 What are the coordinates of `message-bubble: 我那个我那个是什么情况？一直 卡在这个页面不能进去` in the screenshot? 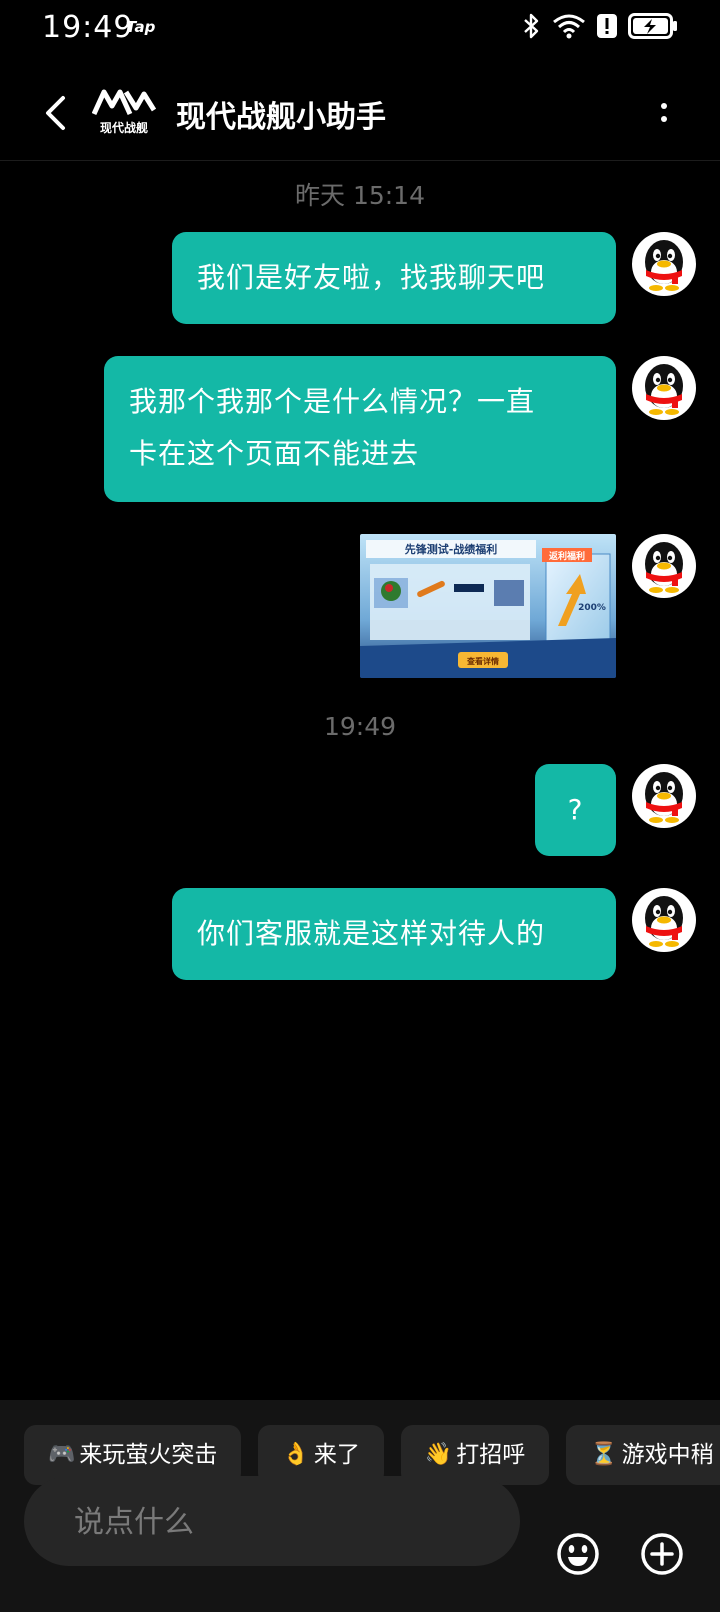 It's located at (360, 429).